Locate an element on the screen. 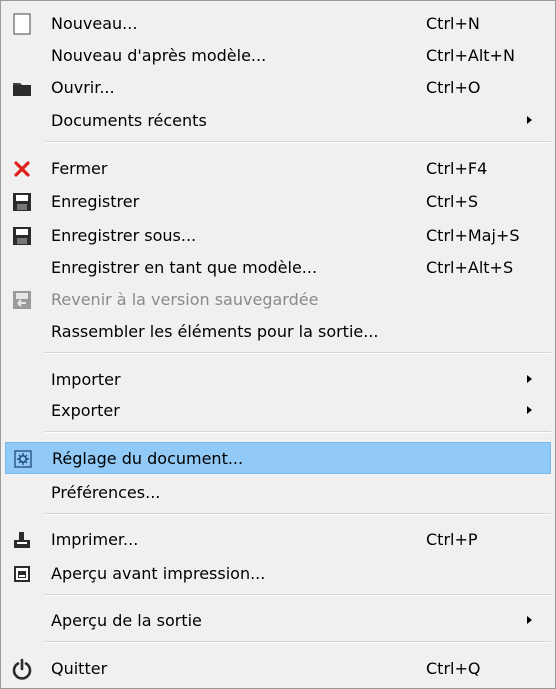  menu-item-shortcut: Ctrl+Alt+N is located at coordinates (470, 55).